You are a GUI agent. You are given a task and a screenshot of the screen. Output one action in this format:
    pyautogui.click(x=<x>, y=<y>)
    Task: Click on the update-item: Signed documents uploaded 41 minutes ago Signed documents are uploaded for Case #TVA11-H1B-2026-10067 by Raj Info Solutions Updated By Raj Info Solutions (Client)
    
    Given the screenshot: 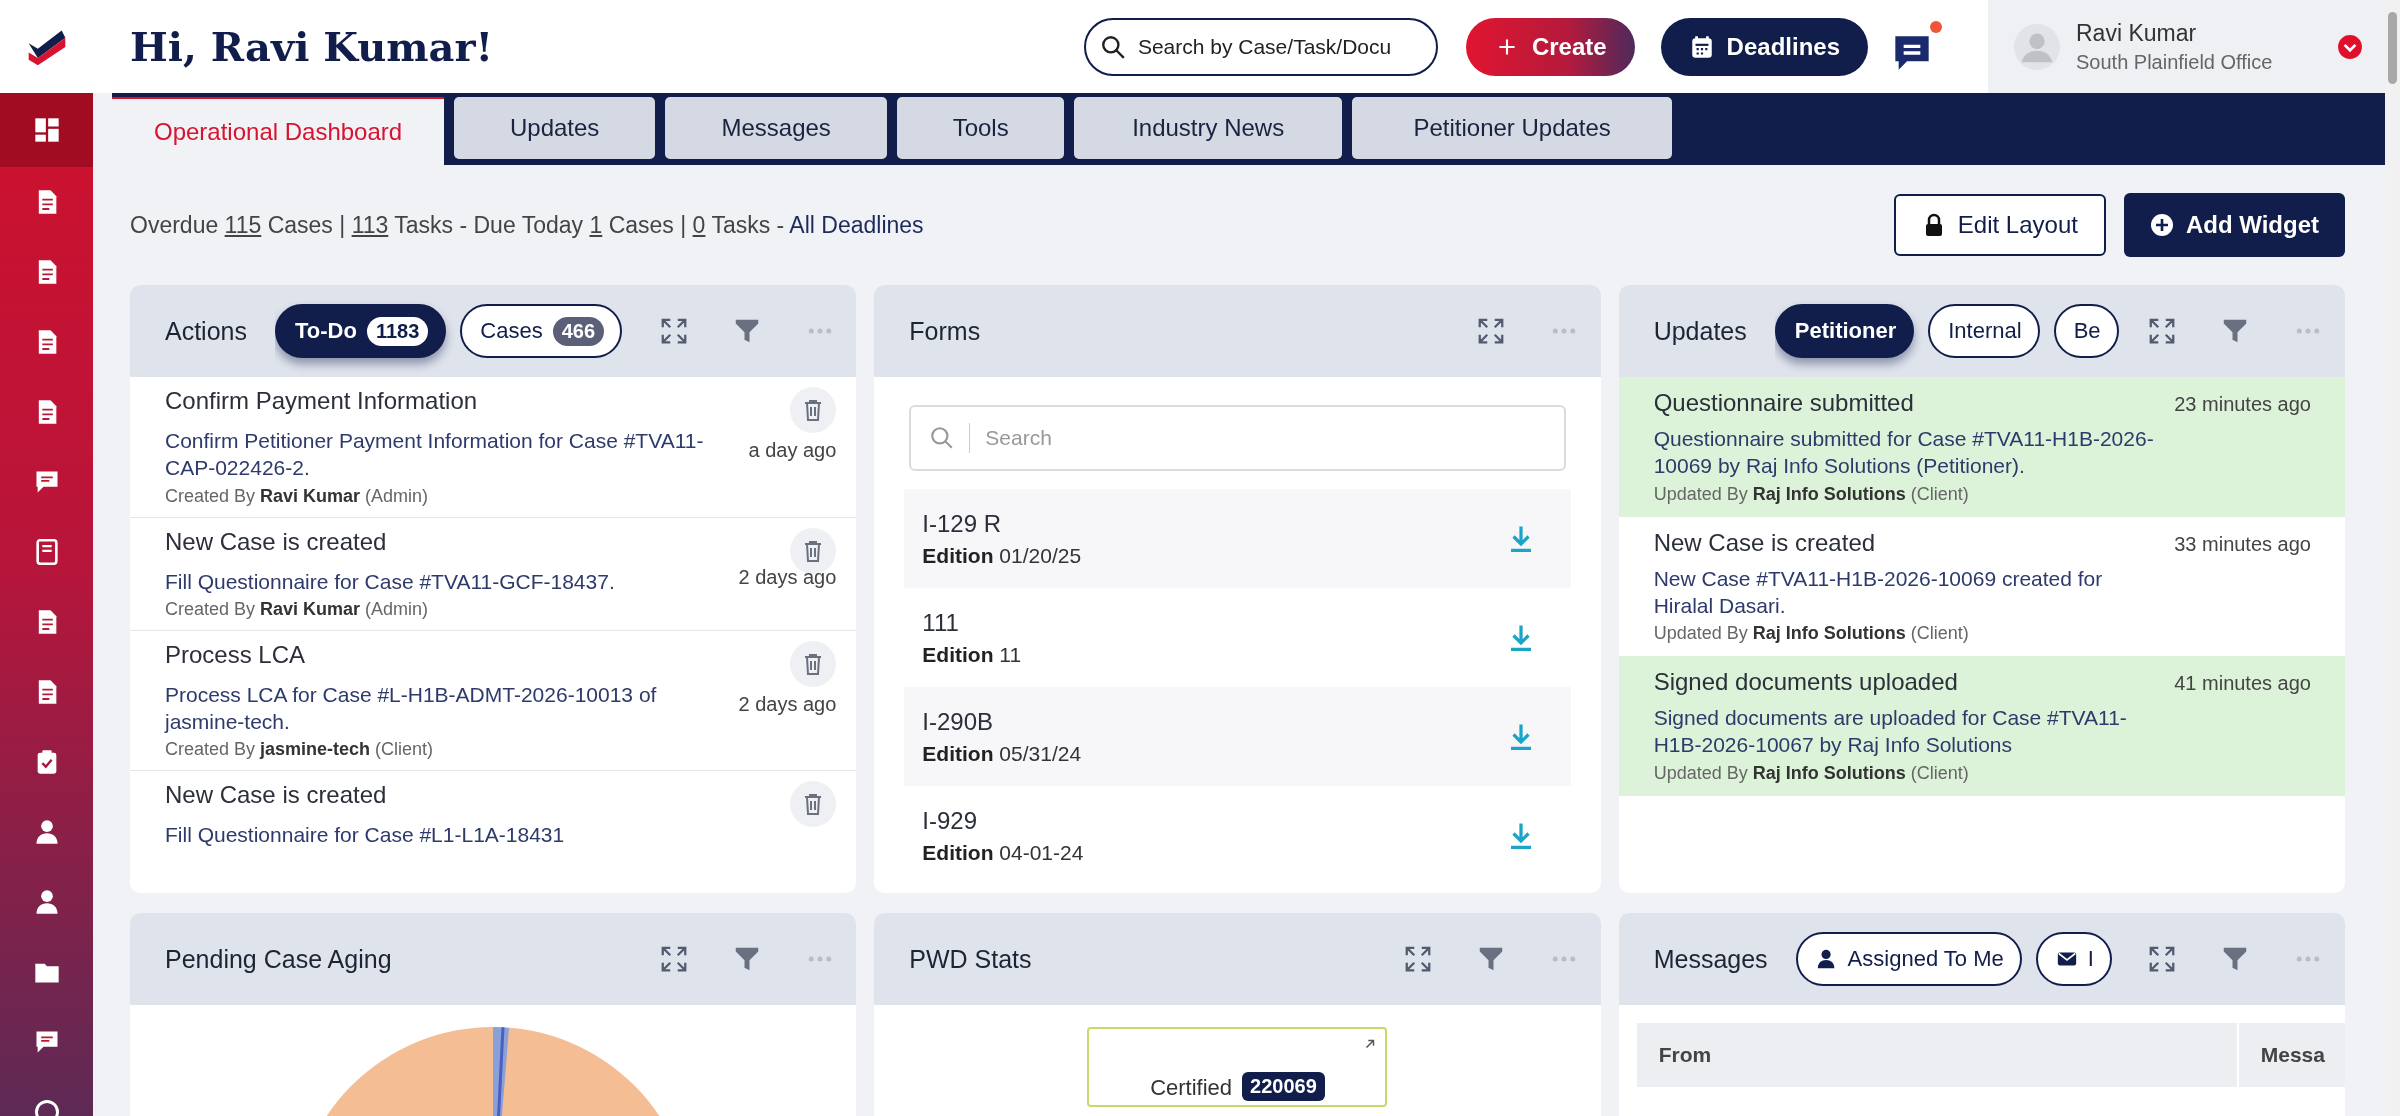 What is the action you would take?
    pyautogui.click(x=1981, y=726)
    